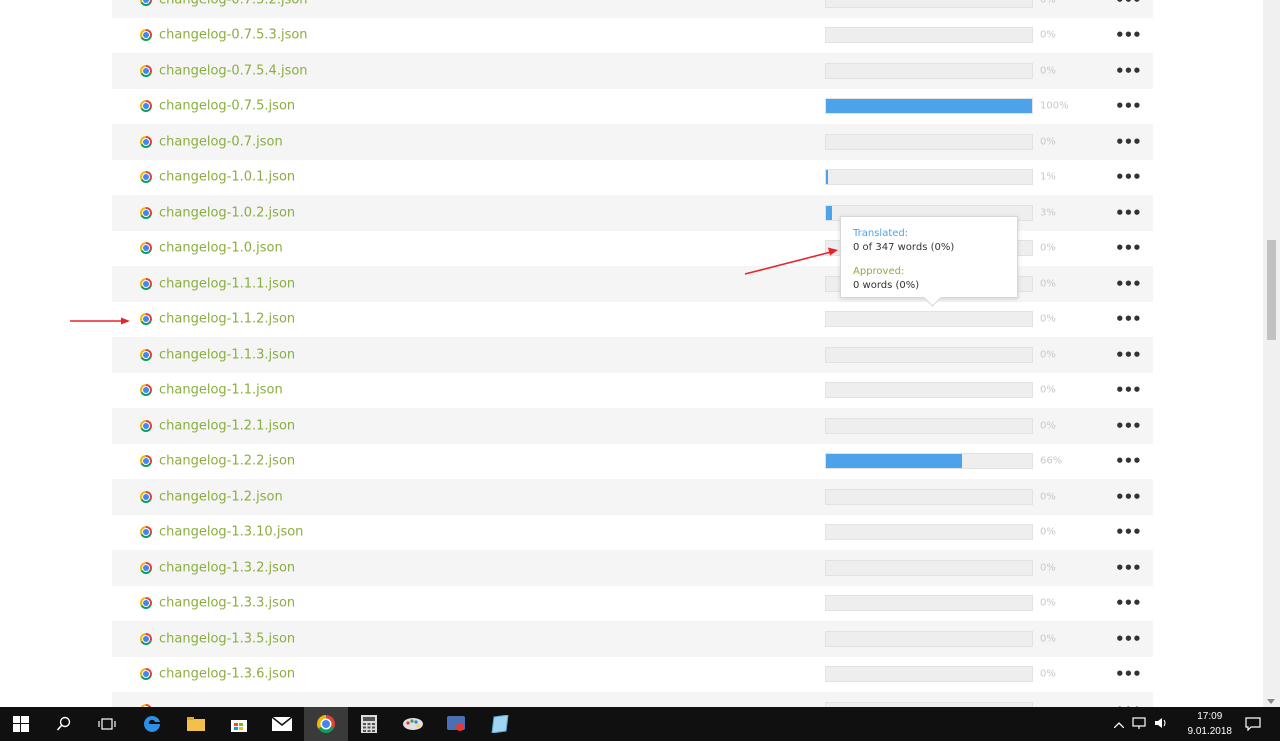 This screenshot has height=741, width=1280. Describe the element at coordinates (221, 248) in the screenshot. I see `file-name-link: changelog-1.0.json` at that location.